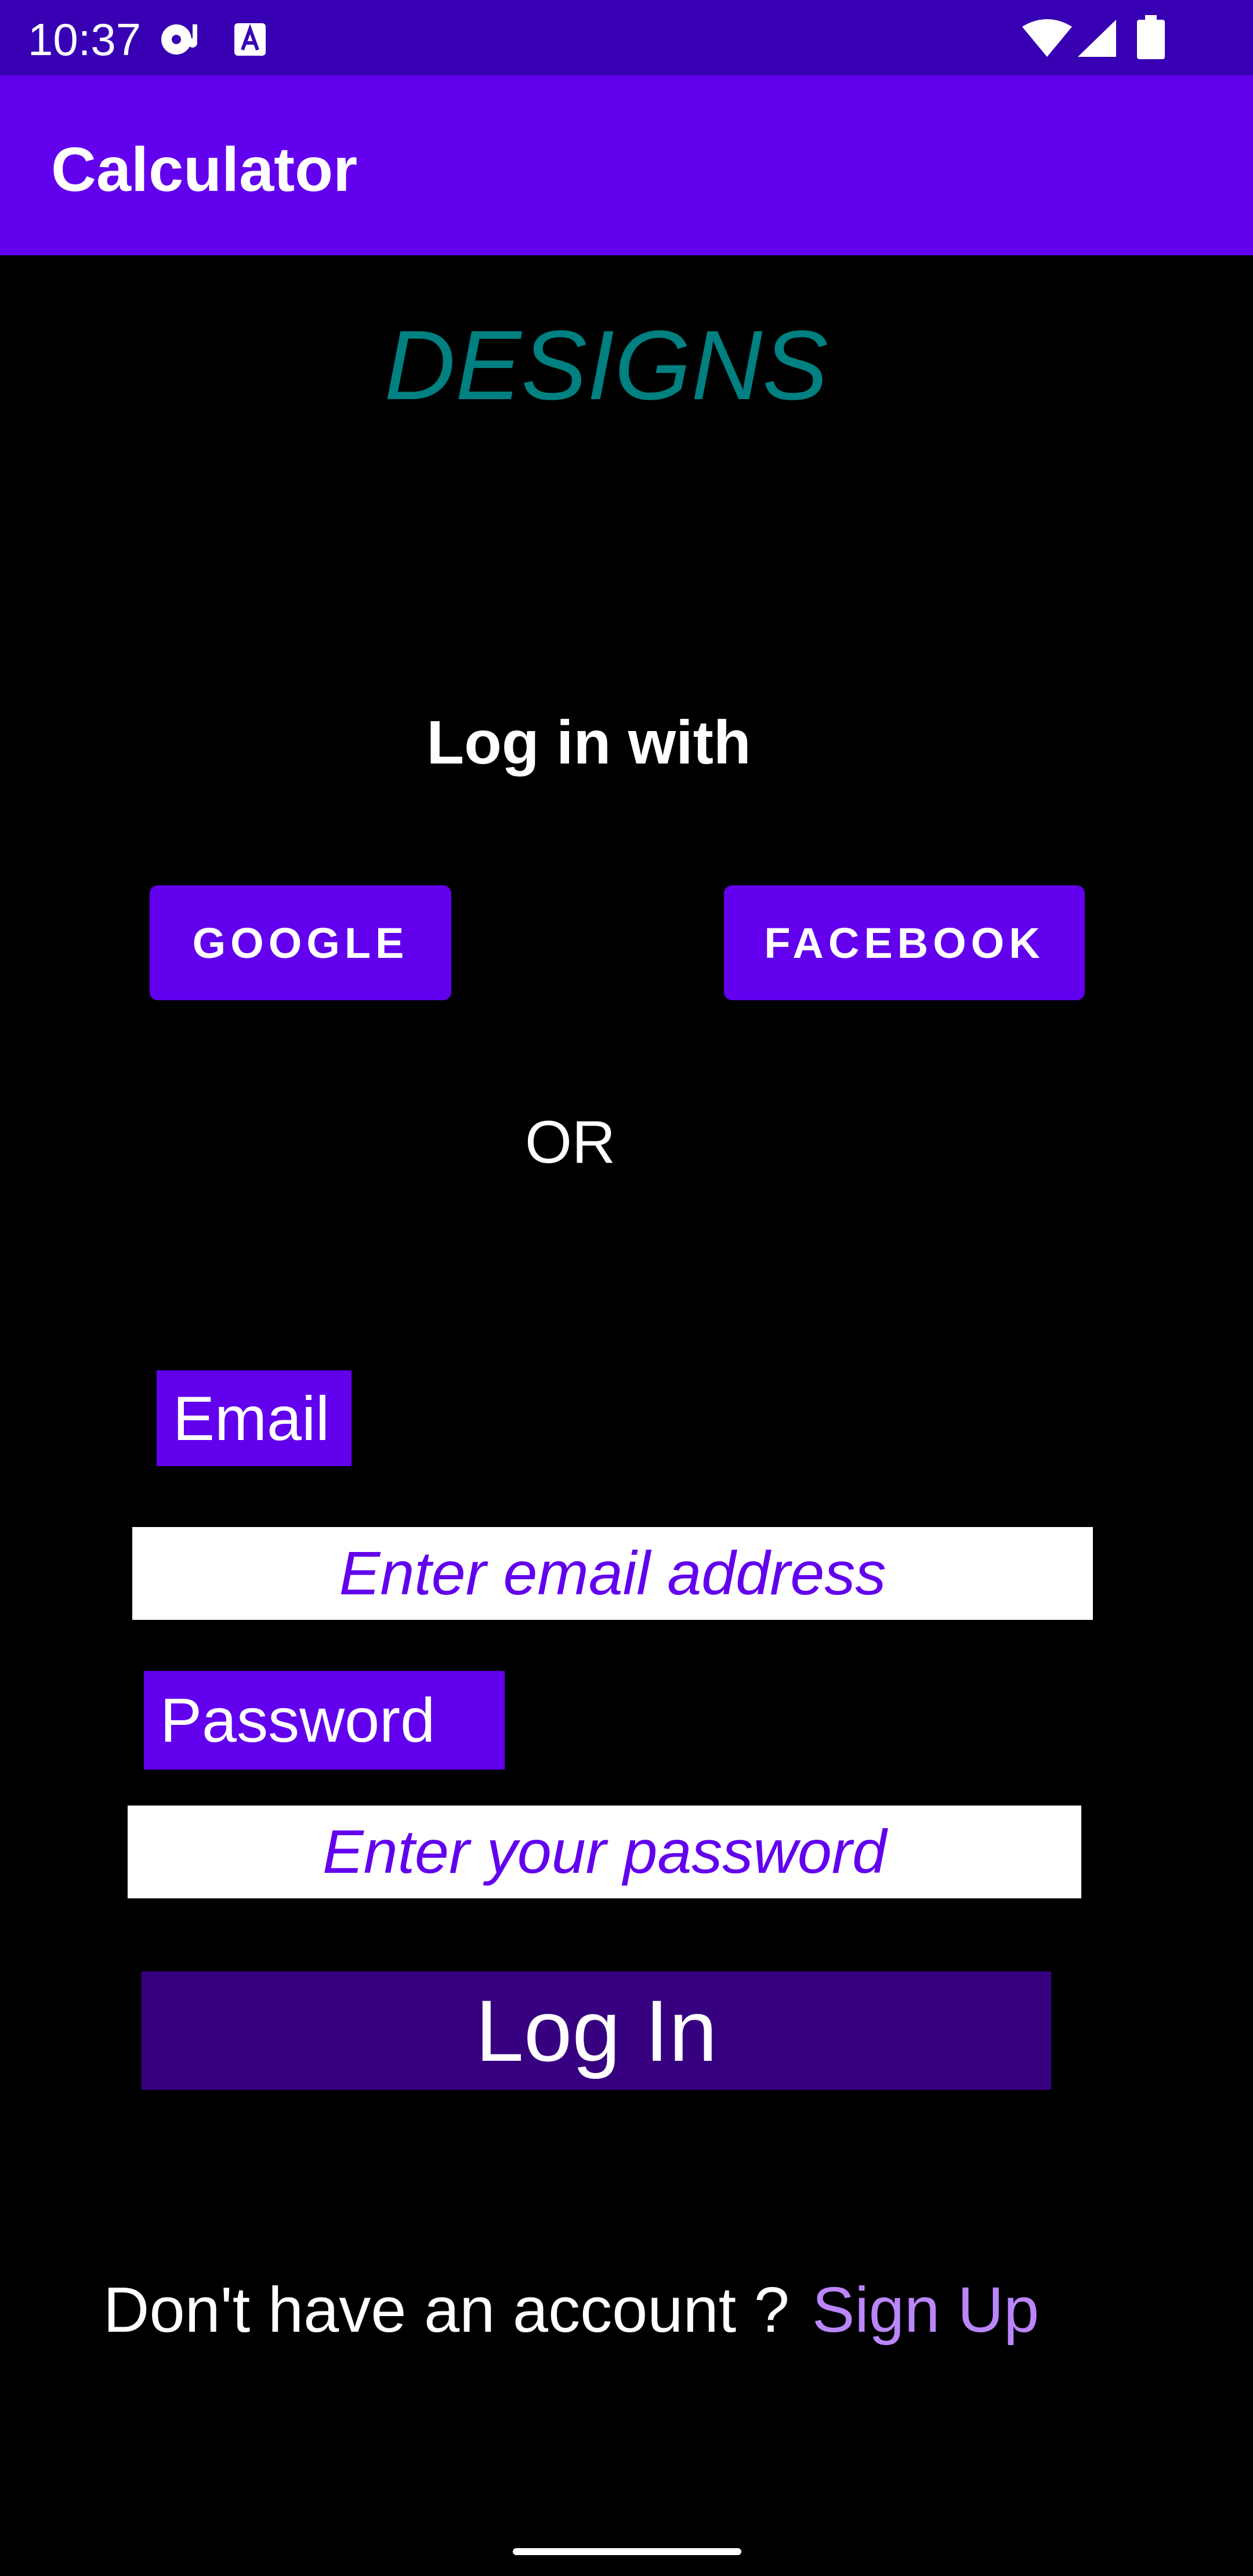  What do you see at coordinates (298, 1720) in the screenshot?
I see `password-label-text: Password` at bounding box center [298, 1720].